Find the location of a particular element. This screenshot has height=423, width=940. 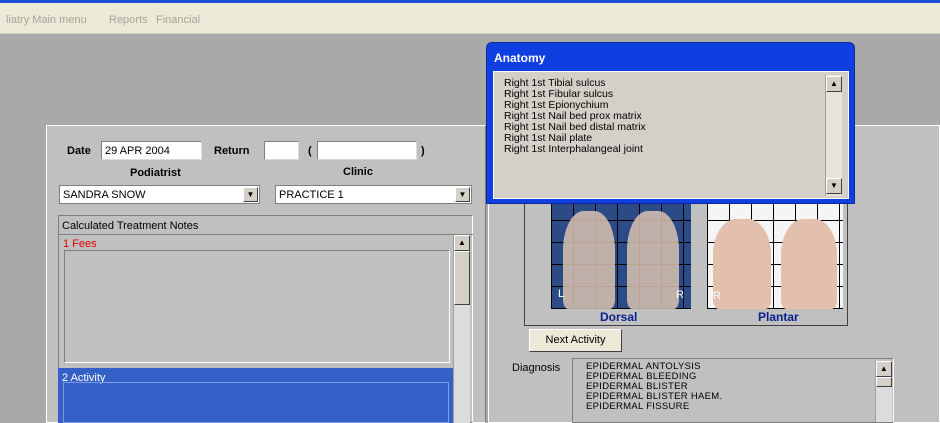

anatomy-scrollbar: ▲ ▼ is located at coordinates (833, 135).